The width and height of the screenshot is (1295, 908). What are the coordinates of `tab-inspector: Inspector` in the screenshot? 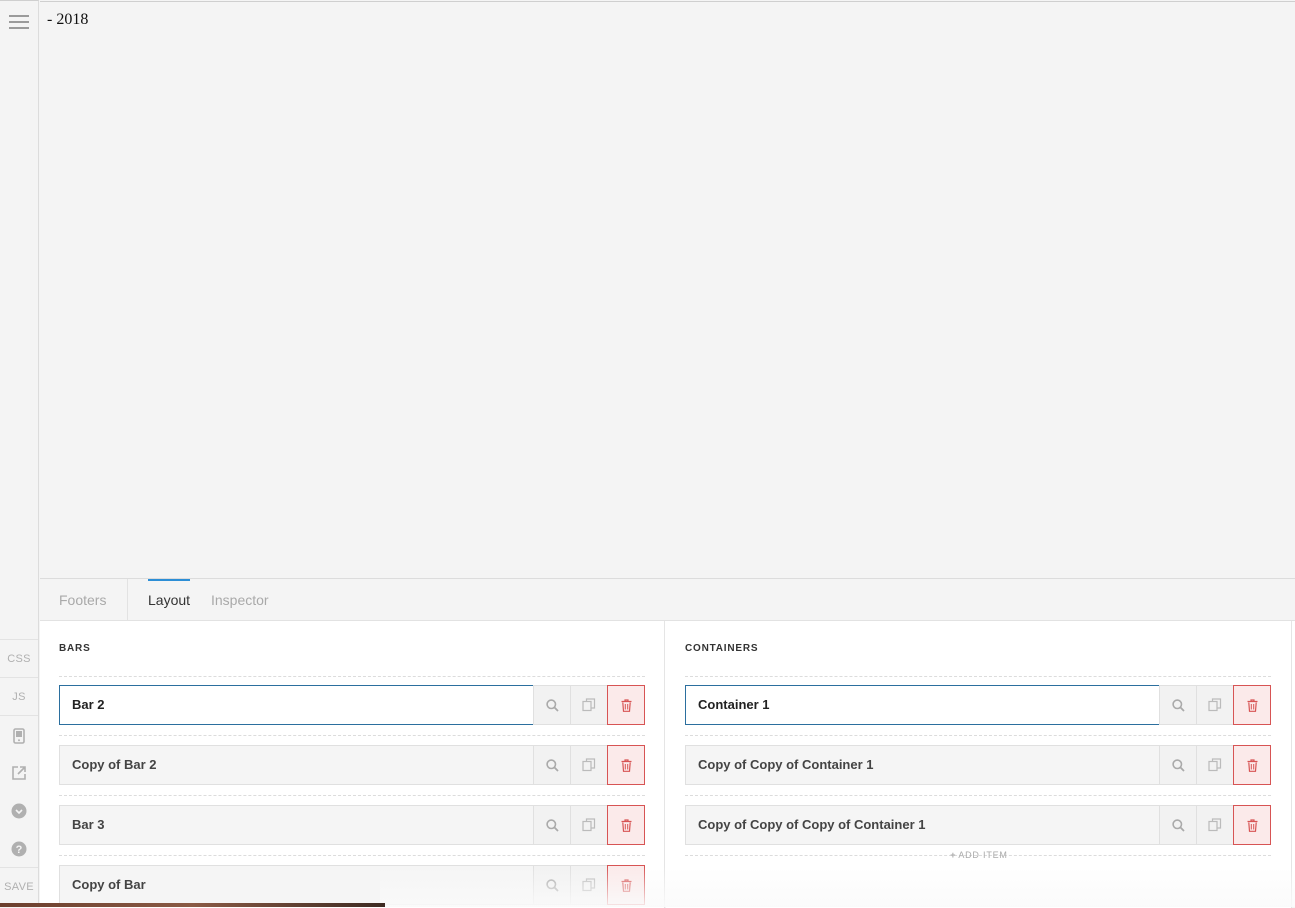 It's located at (240, 600).